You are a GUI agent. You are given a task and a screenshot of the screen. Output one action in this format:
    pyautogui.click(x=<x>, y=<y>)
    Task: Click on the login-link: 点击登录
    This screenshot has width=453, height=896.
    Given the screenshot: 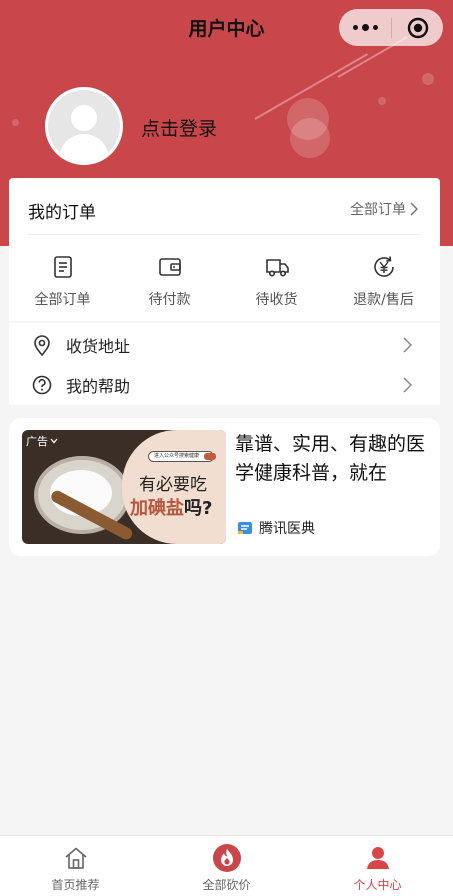 What is the action you would take?
    pyautogui.click(x=179, y=127)
    